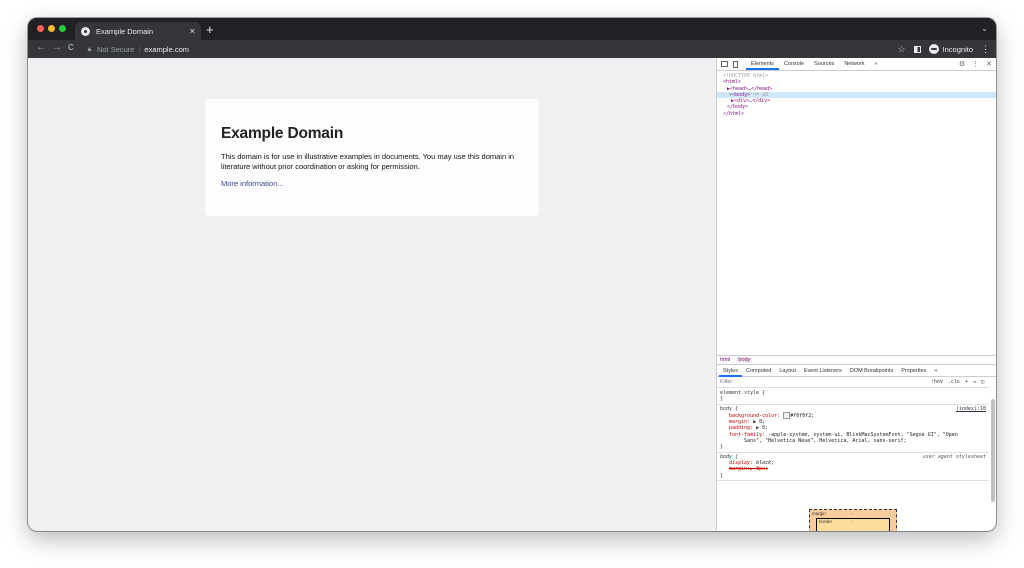 This screenshot has height=568, width=1024. What do you see at coordinates (62, 28) in the screenshot?
I see `maximize-window-button` at bounding box center [62, 28].